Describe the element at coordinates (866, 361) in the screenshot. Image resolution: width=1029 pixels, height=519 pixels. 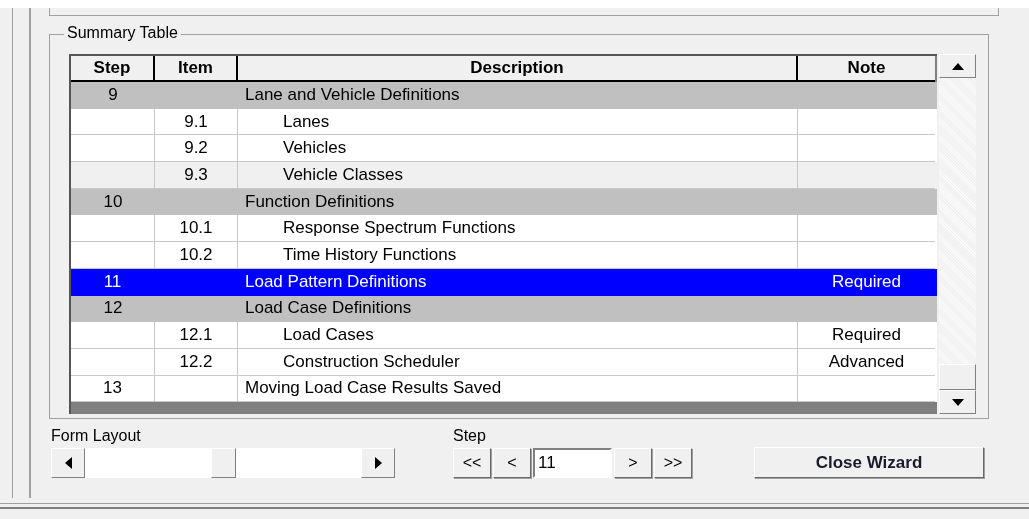
I see `table-cell: Advanced` at that location.